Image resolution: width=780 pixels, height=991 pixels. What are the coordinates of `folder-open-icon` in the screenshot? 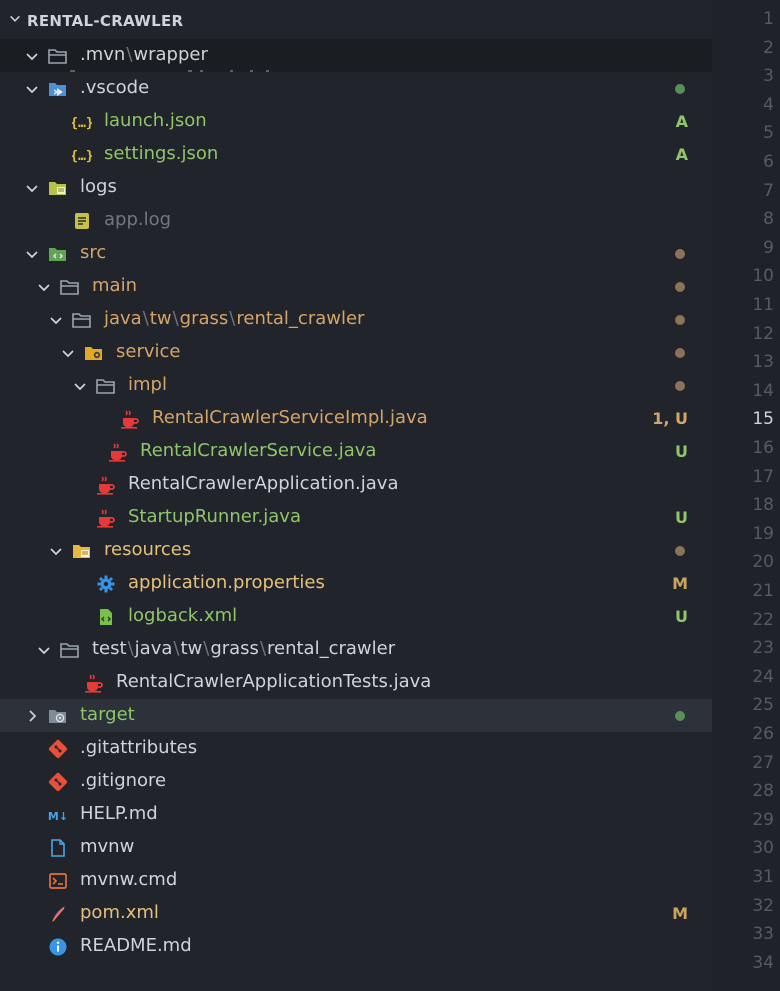 It's located at (105, 386).